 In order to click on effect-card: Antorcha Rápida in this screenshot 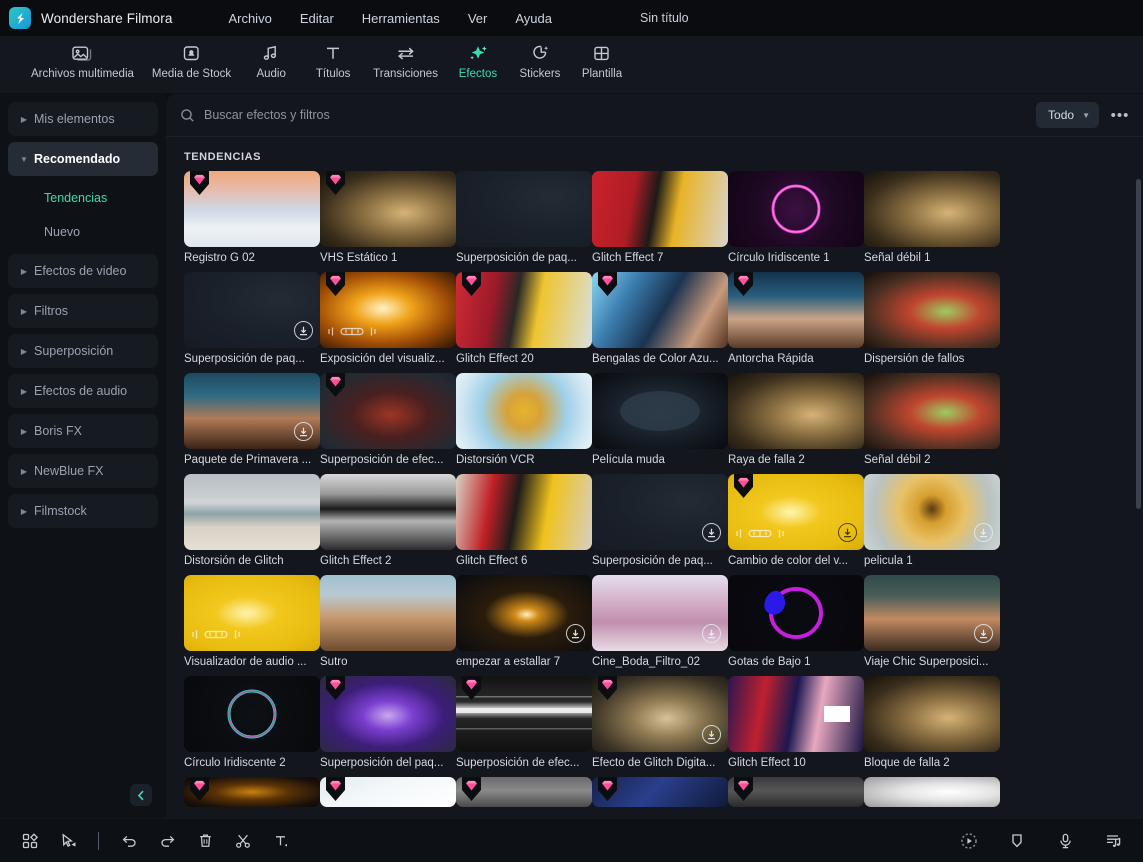, I will do `click(796, 318)`.